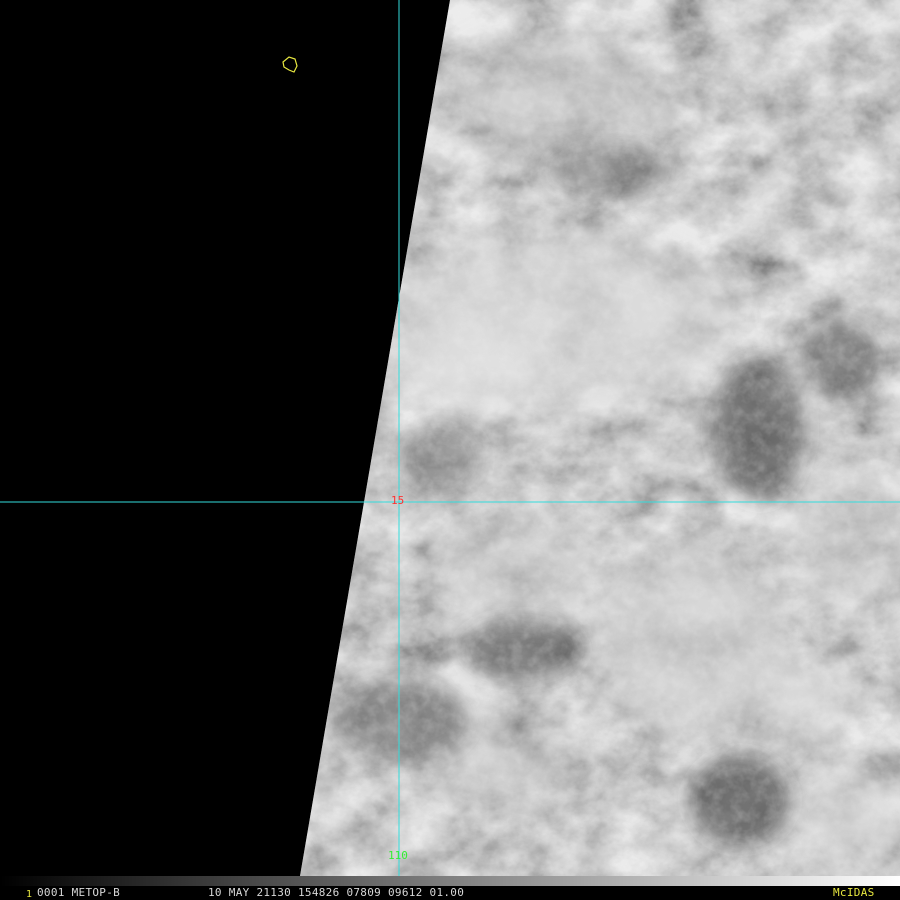 This screenshot has width=900, height=900. I want to click on satellite-name: 0001 METOP-B, so click(79, 892).